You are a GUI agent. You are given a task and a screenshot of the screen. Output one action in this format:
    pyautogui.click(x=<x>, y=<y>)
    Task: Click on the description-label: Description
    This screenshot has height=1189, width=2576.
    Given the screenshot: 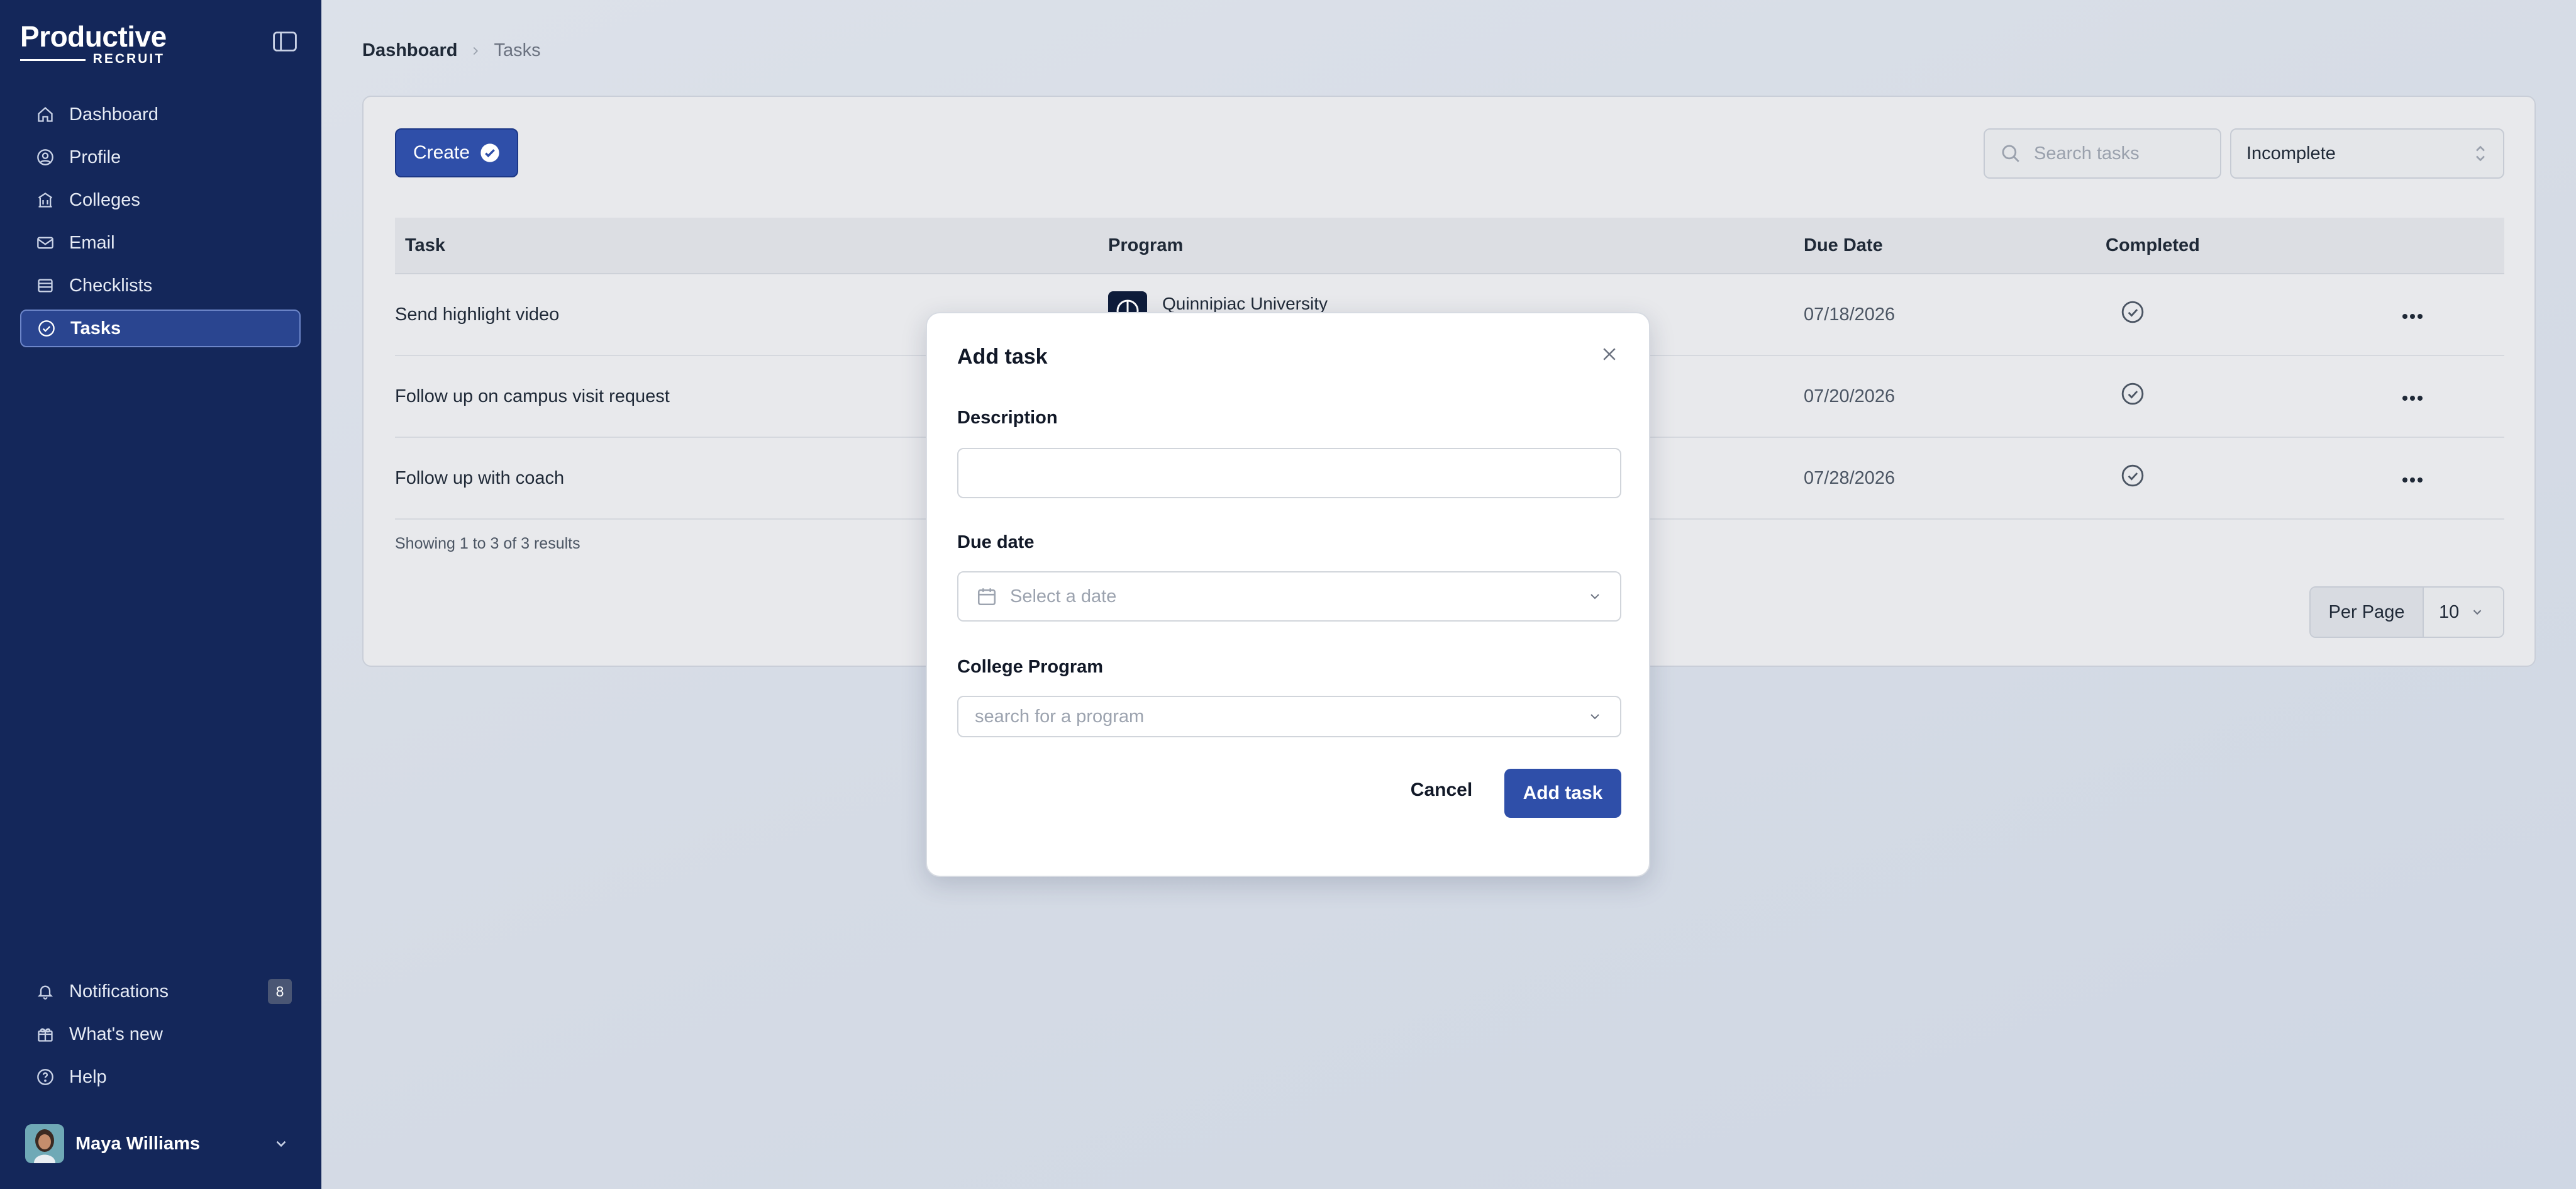 What is the action you would take?
    pyautogui.click(x=1007, y=418)
    